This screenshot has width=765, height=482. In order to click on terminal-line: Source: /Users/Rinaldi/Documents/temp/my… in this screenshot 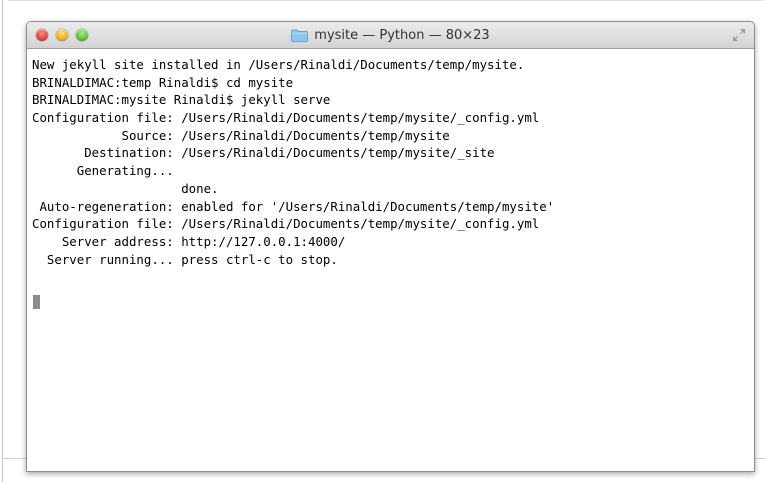, I will do `click(241, 135)`.